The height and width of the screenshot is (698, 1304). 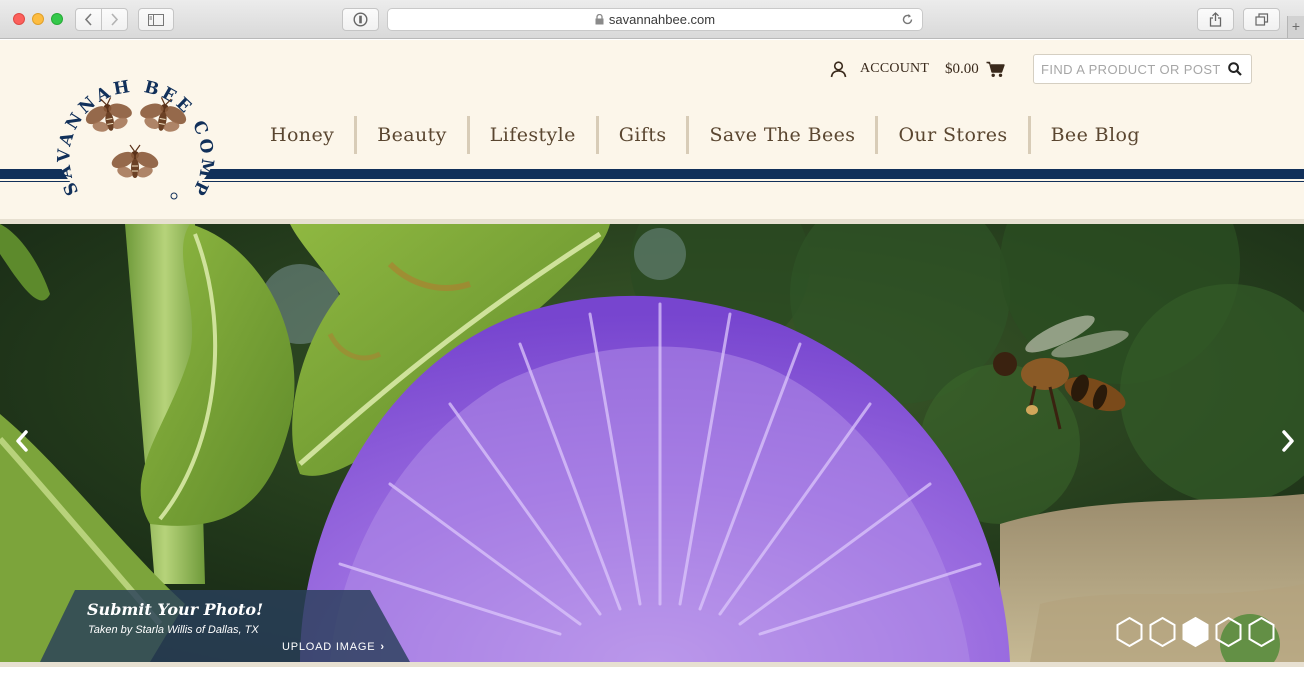 What do you see at coordinates (382, 647) in the screenshot?
I see `chevron-right-icon: ›` at bounding box center [382, 647].